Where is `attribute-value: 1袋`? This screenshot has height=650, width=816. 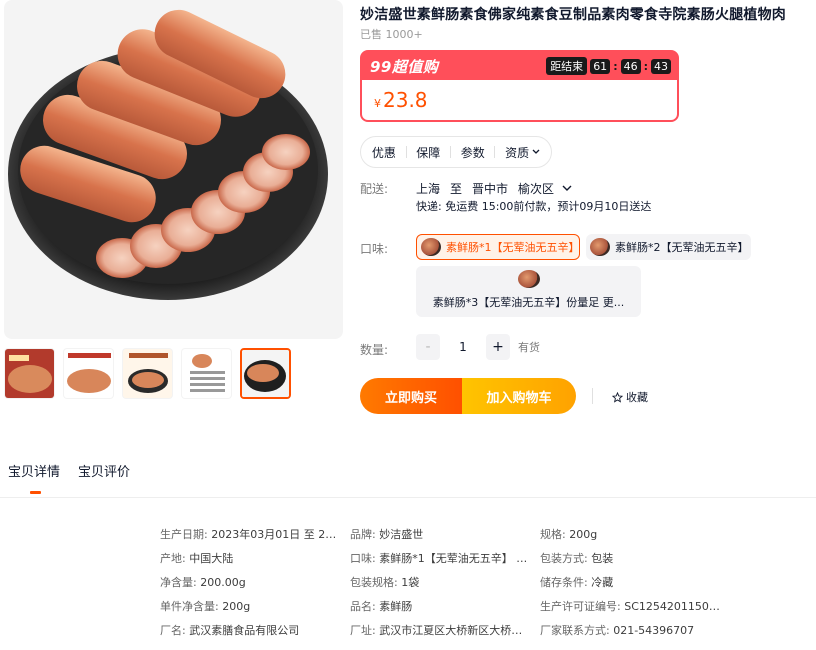 attribute-value: 1袋 is located at coordinates (410, 582).